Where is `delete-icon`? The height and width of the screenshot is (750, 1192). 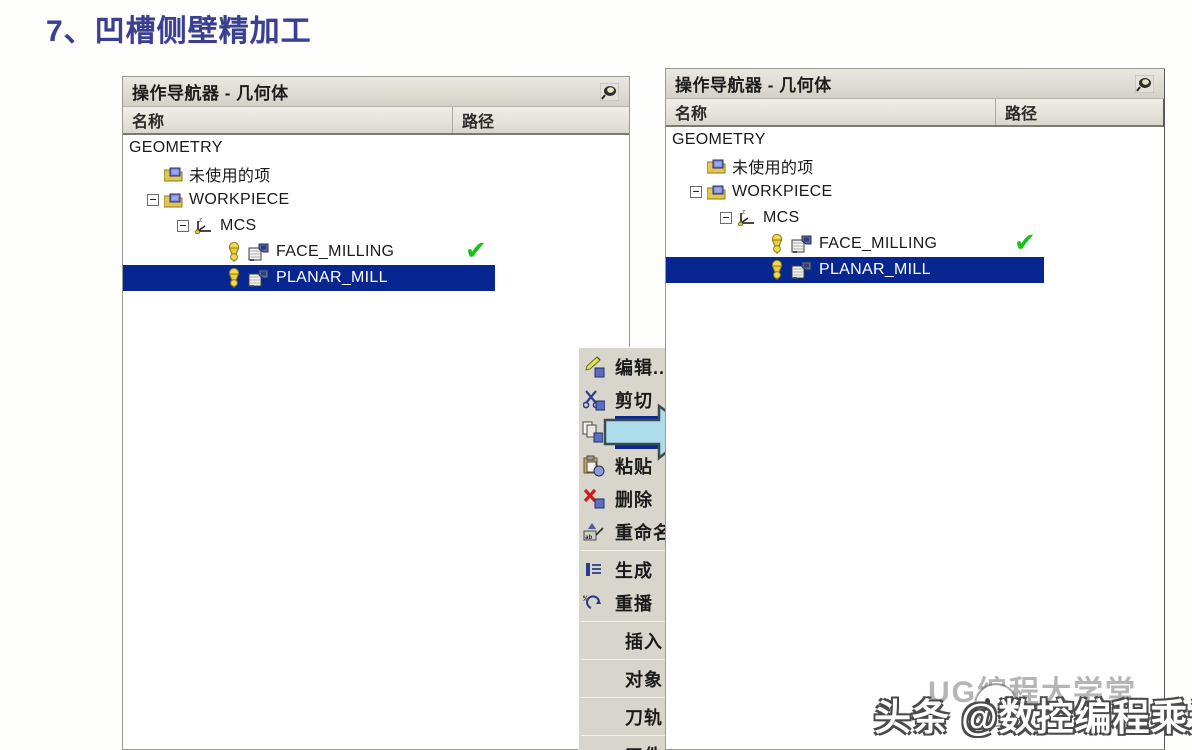 delete-icon is located at coordinates (596, 499).